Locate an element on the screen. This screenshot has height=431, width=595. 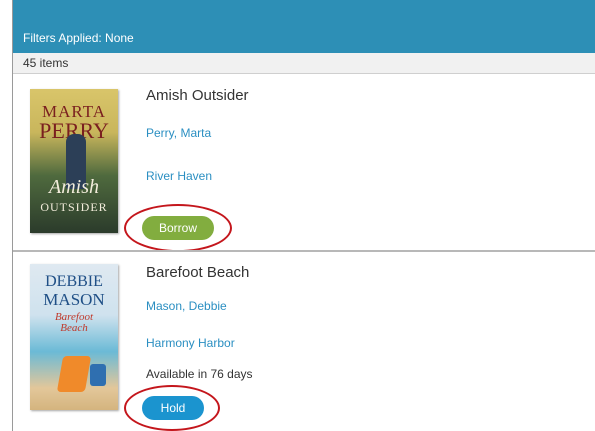
series-link: River Haven is located at coordinates (179, 176).